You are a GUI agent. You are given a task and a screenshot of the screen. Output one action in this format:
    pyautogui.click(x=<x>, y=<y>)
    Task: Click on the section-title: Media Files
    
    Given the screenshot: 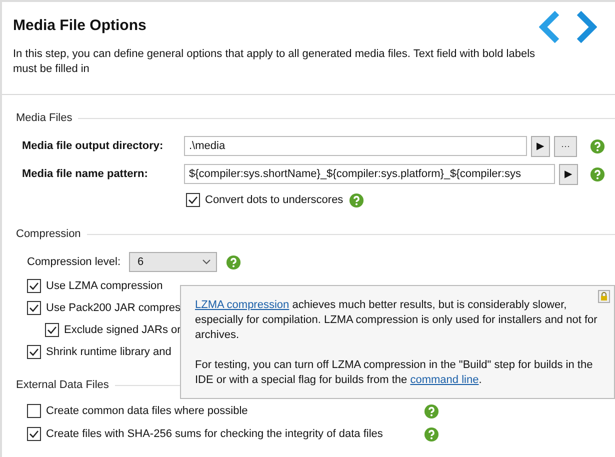 What is the action you would take?
    pyautogui.click(x=44, y=118)
    